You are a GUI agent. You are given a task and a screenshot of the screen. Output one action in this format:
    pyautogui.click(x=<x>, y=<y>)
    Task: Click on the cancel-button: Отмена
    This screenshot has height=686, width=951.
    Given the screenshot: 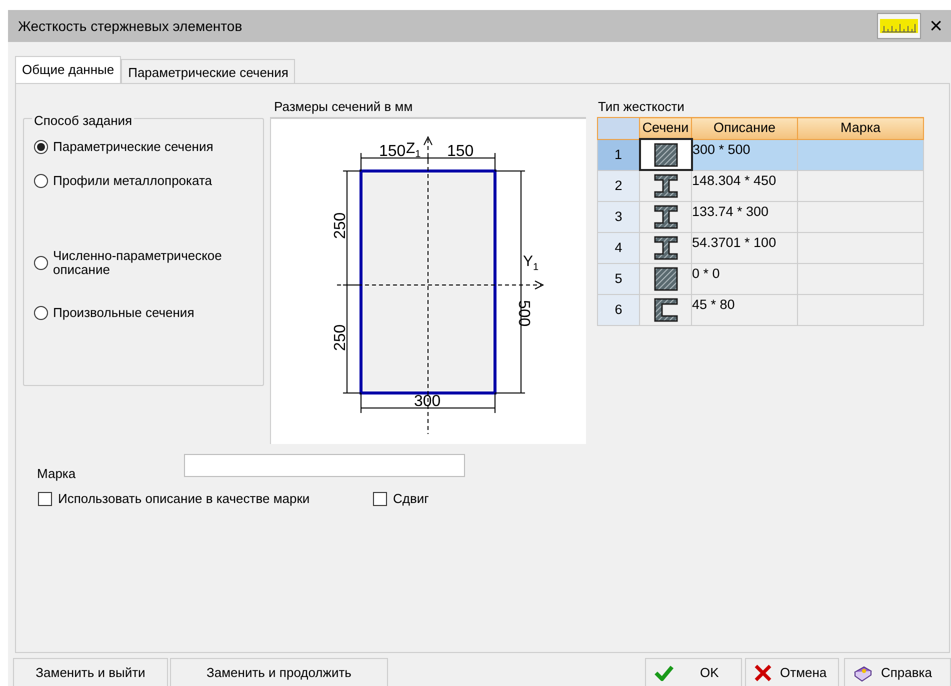 What is the action you would take?
    pyautogui.click(x=792, y=672)
    